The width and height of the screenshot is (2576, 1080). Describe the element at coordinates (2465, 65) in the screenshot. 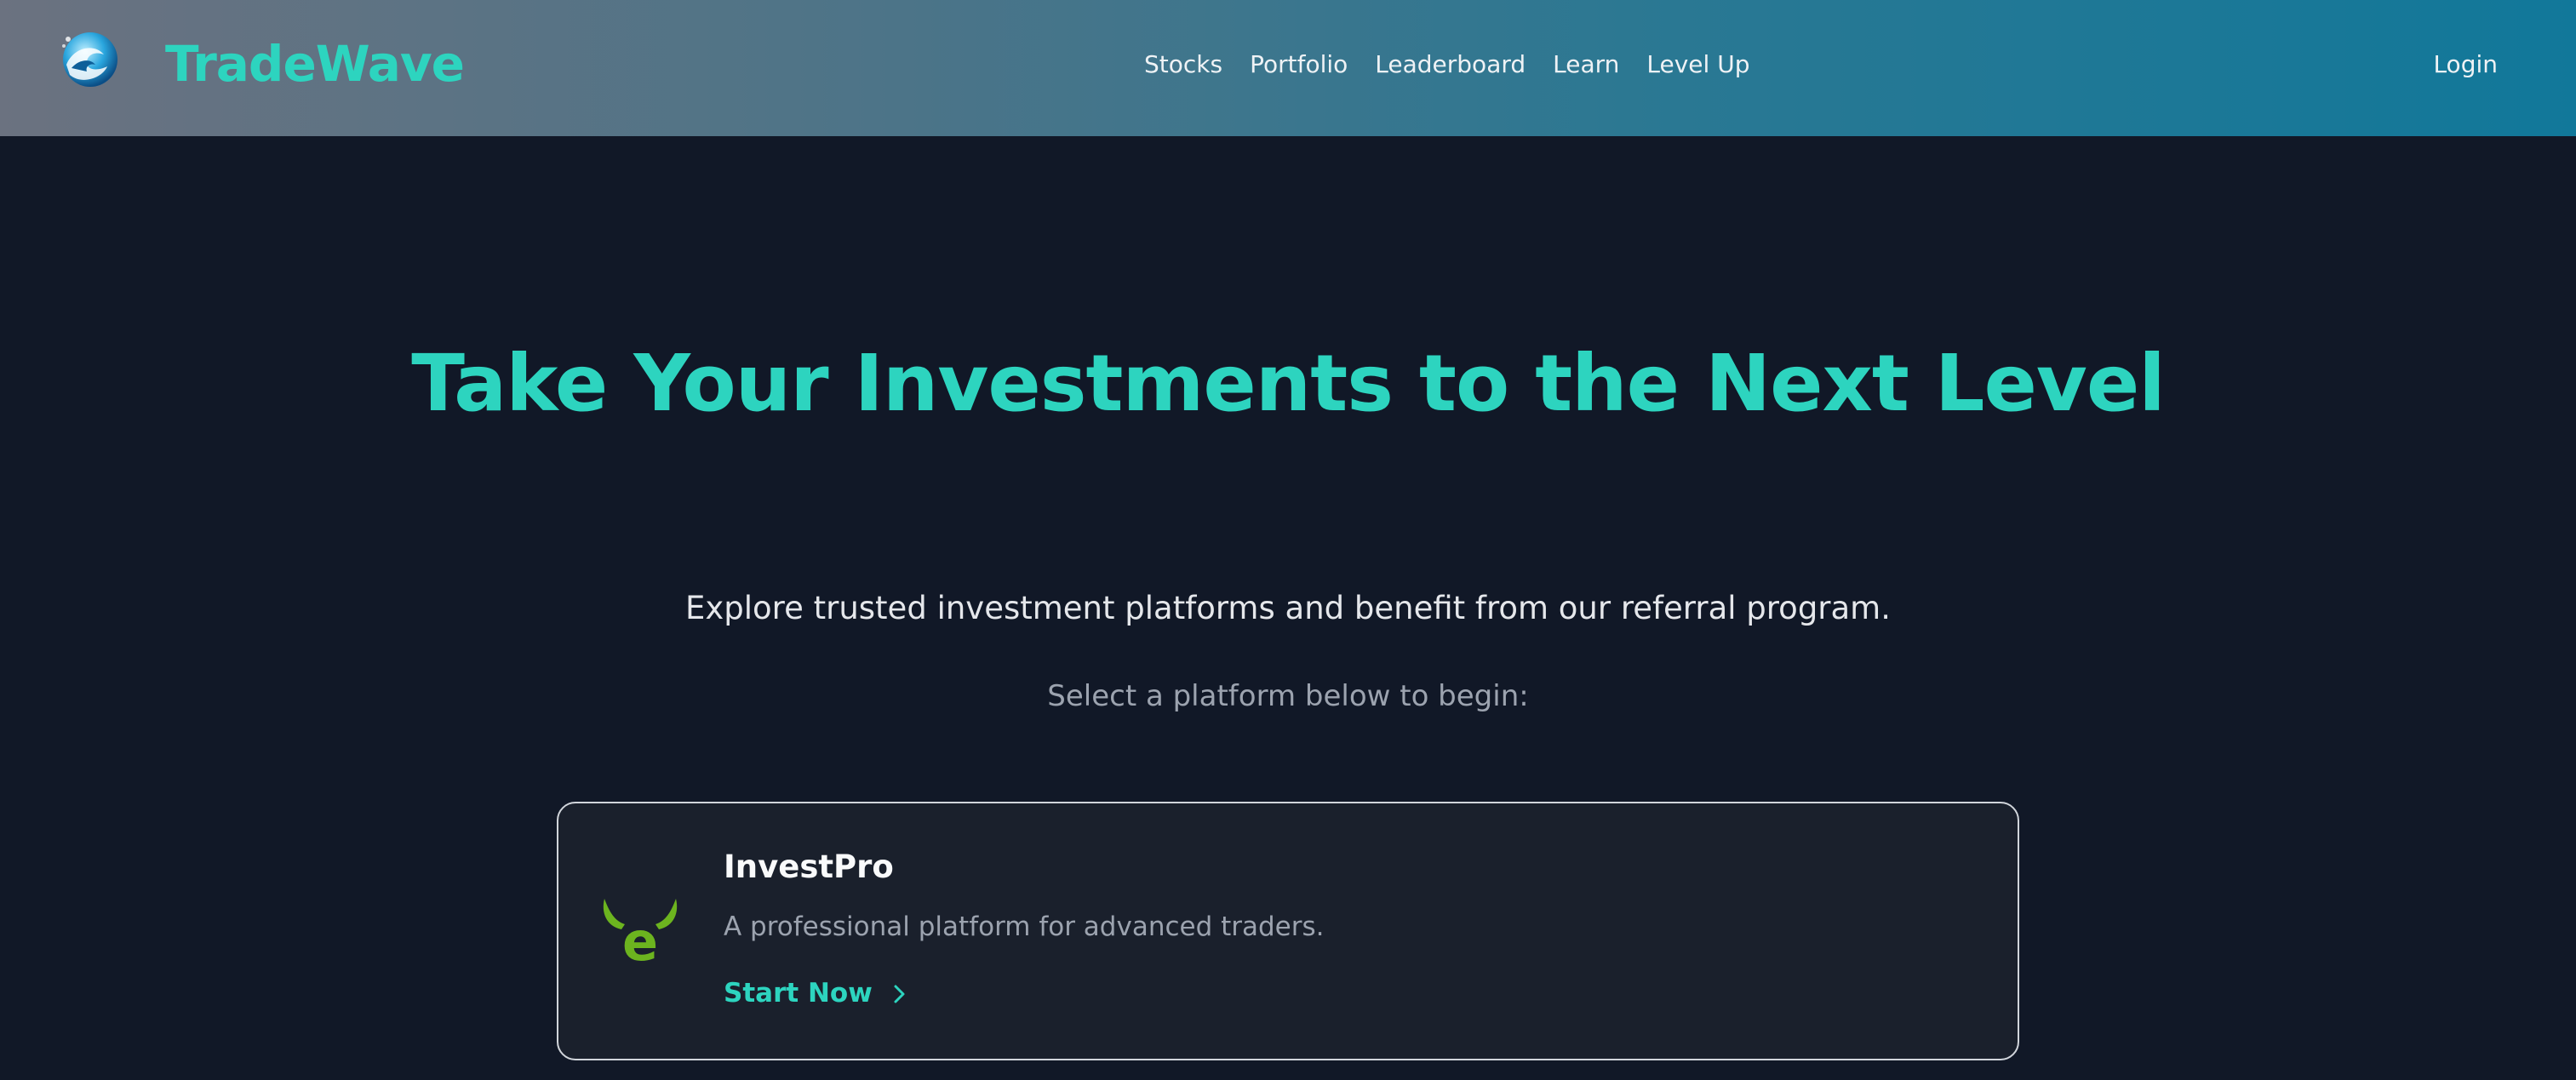

I see `login-button: Login` at that location.